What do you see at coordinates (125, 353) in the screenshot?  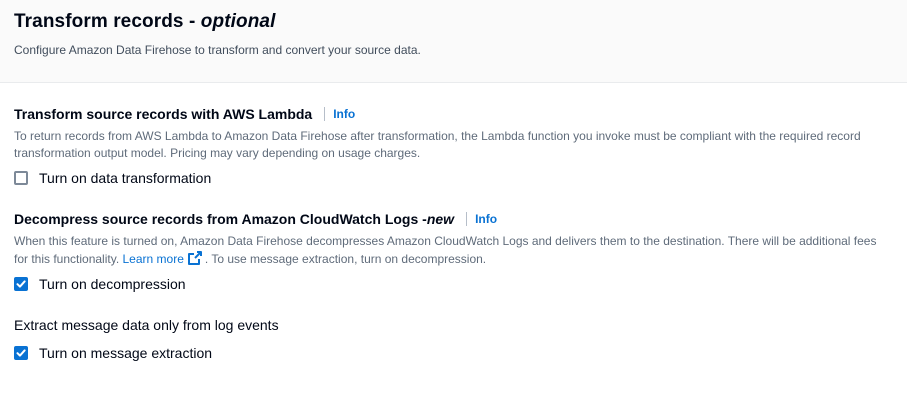 I see `message-extraction-label: Turn on message extraction` at bounding box center [125, 353].